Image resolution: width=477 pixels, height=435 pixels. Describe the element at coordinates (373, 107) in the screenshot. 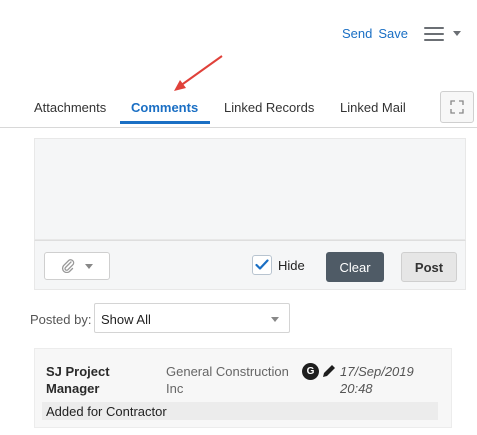

I see `tab-linked-mail: Linked Mail` at that location.